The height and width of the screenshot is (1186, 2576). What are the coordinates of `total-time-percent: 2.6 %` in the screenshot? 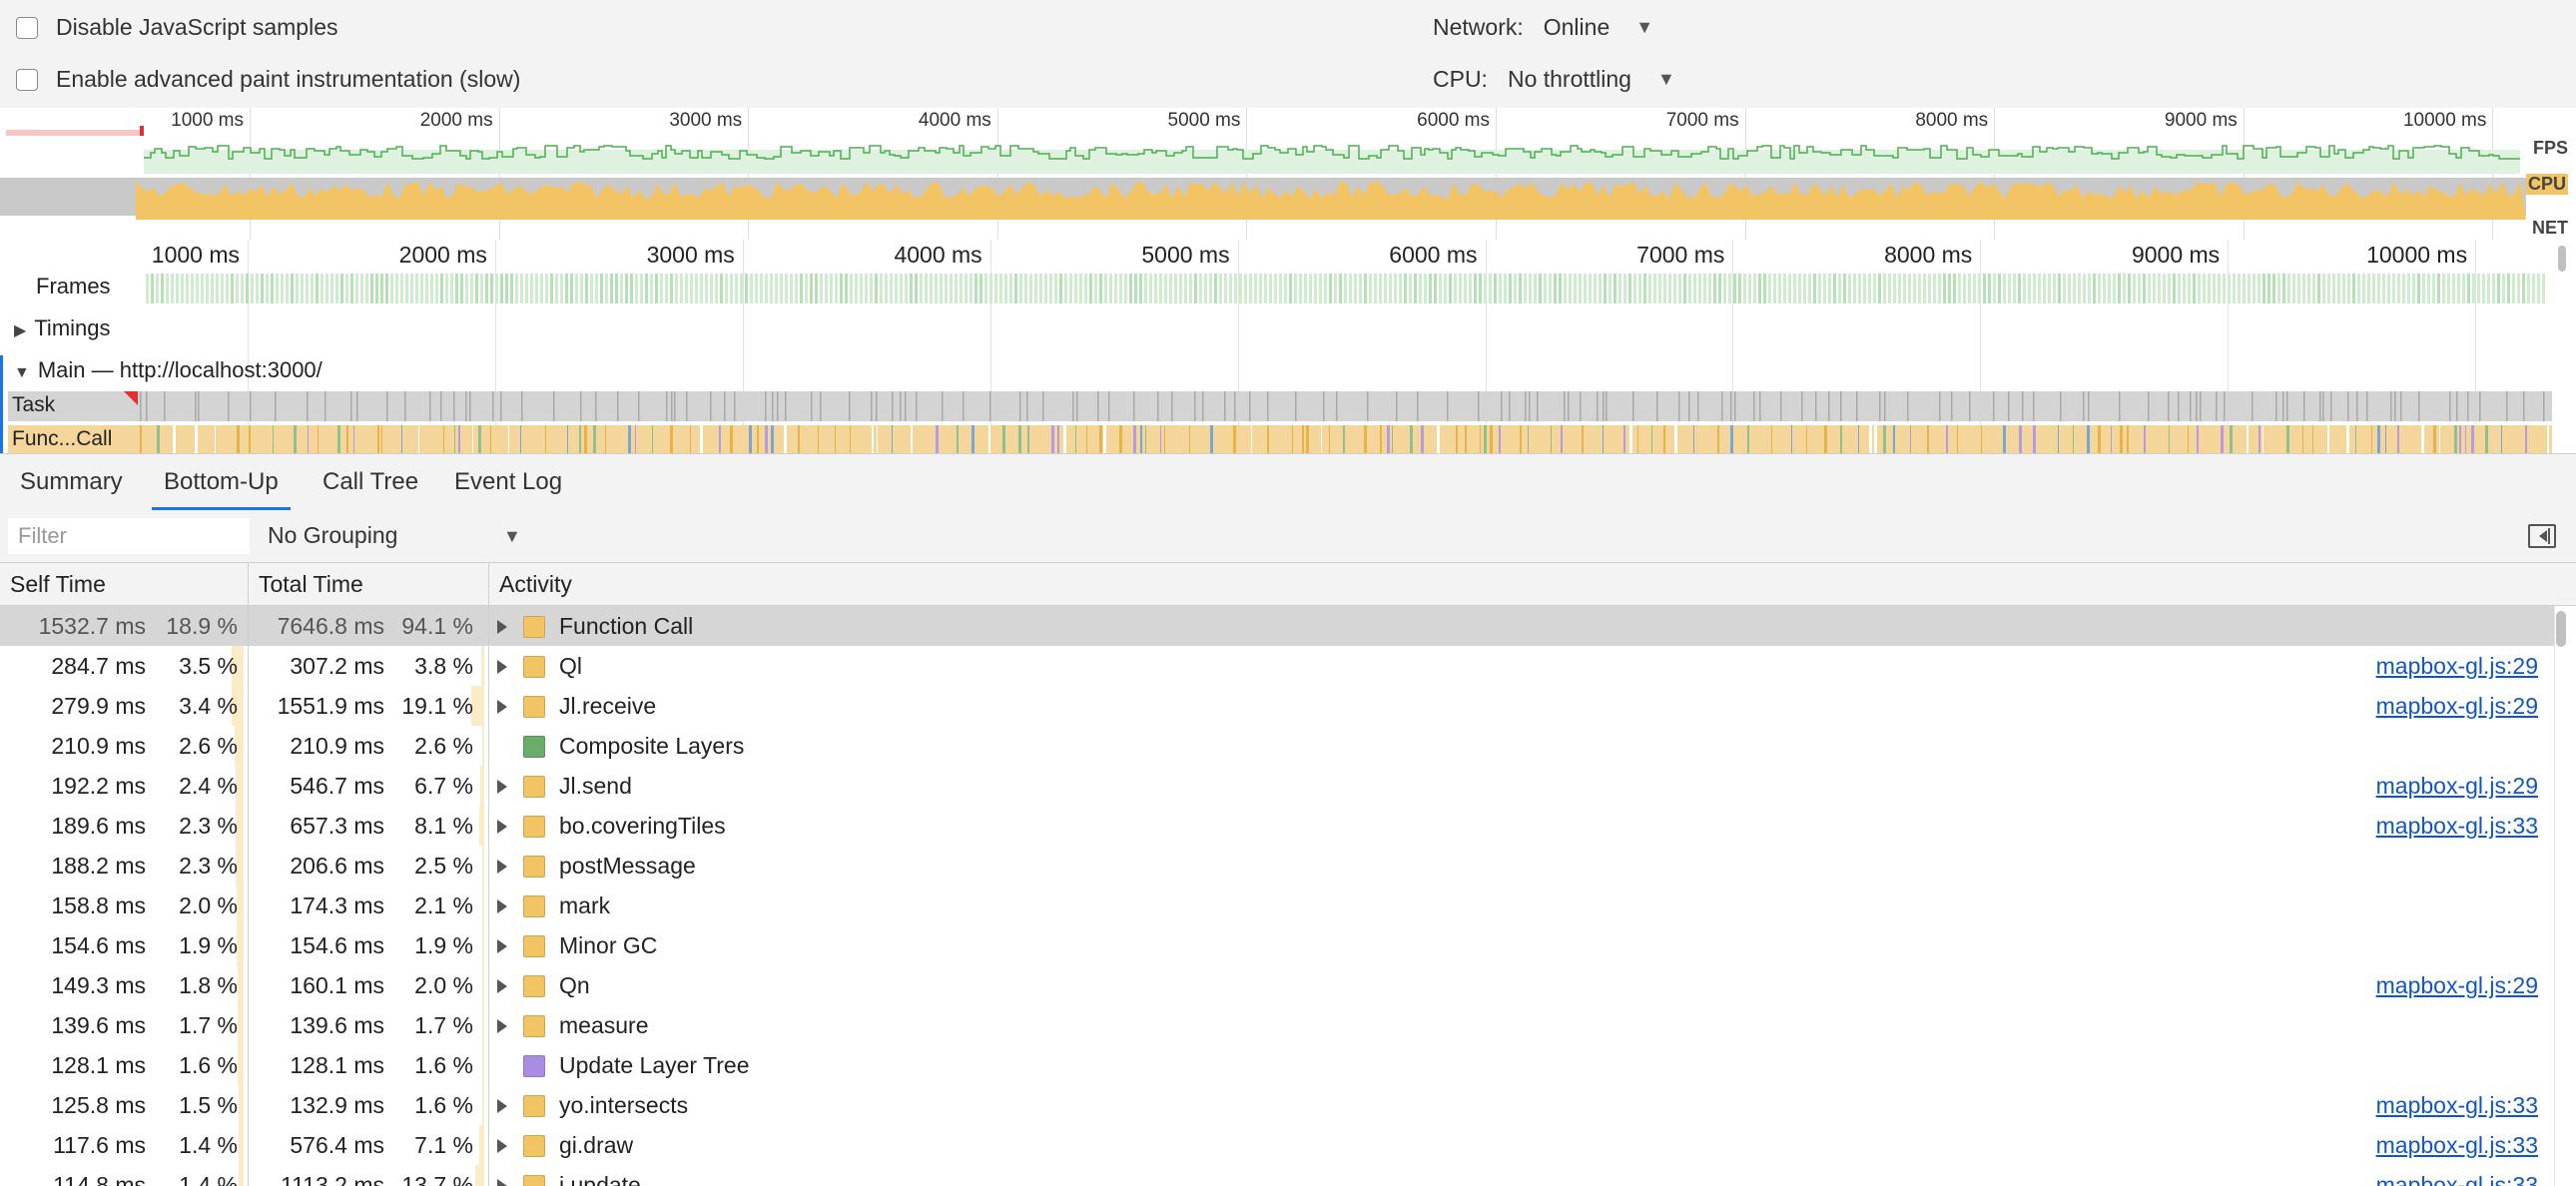 It's located at (443, 746).